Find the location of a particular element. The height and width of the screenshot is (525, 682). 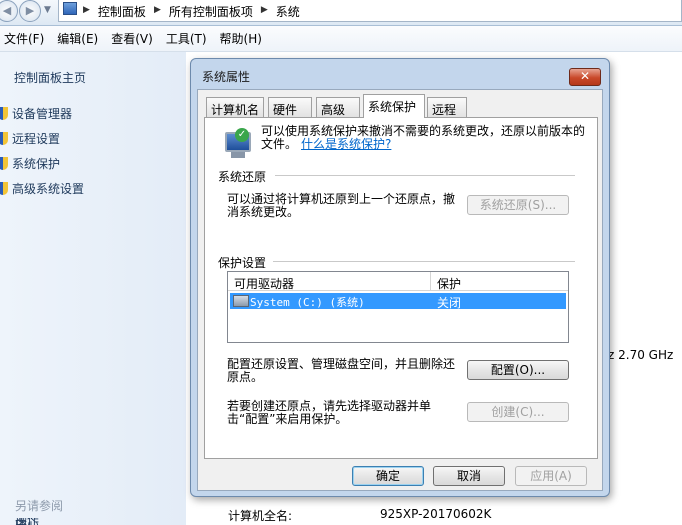

breadcrumb-item: 所有控制面板项 is located at coordinates (211, 11).